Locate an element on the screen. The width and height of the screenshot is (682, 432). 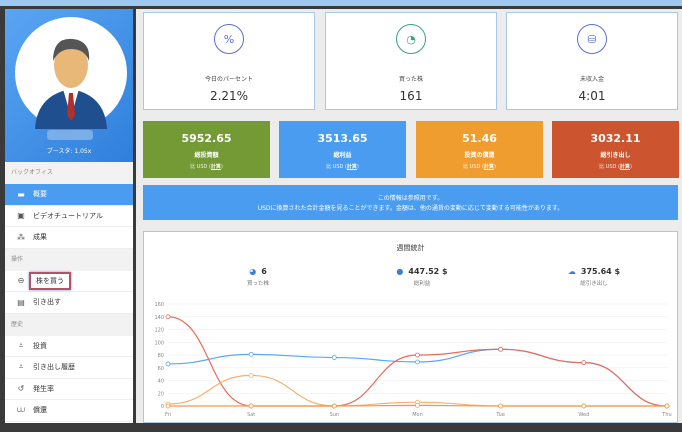
sidebar-item: ⊖ 株を買う is located at coordinates (69, 281).